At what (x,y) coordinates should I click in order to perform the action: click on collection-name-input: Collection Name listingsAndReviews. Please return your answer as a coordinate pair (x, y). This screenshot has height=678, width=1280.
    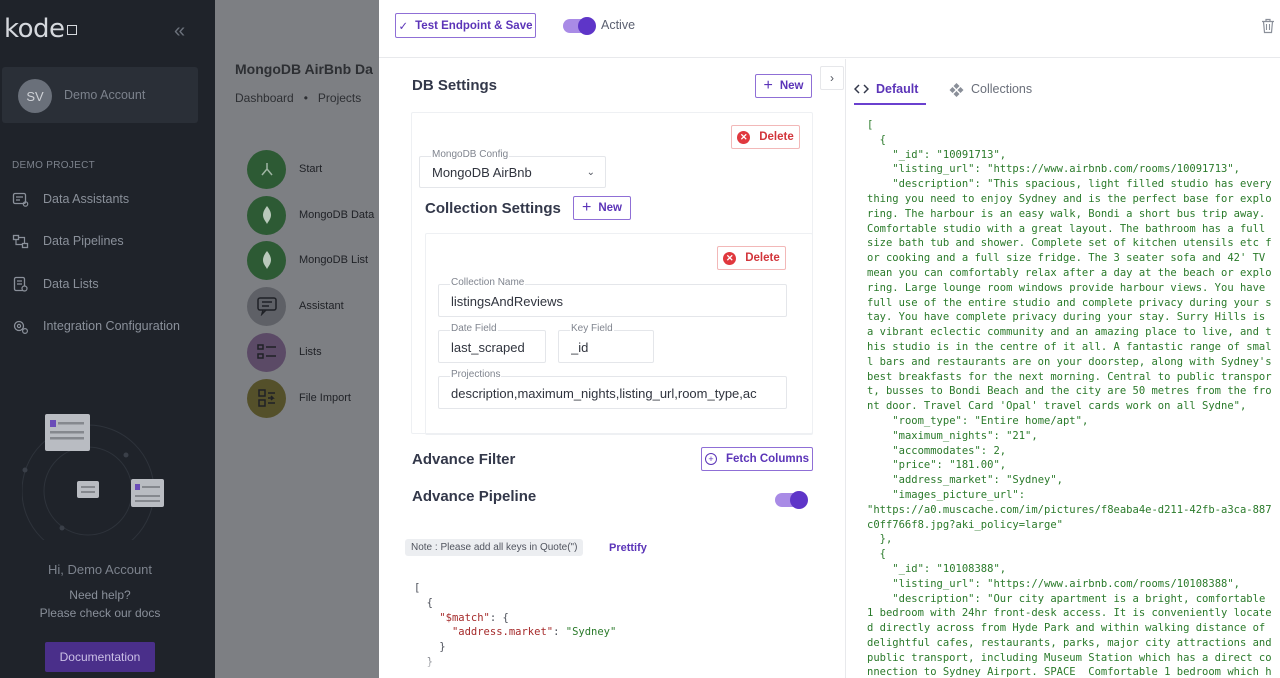
    Looking at the image, I should click on (612, 297).